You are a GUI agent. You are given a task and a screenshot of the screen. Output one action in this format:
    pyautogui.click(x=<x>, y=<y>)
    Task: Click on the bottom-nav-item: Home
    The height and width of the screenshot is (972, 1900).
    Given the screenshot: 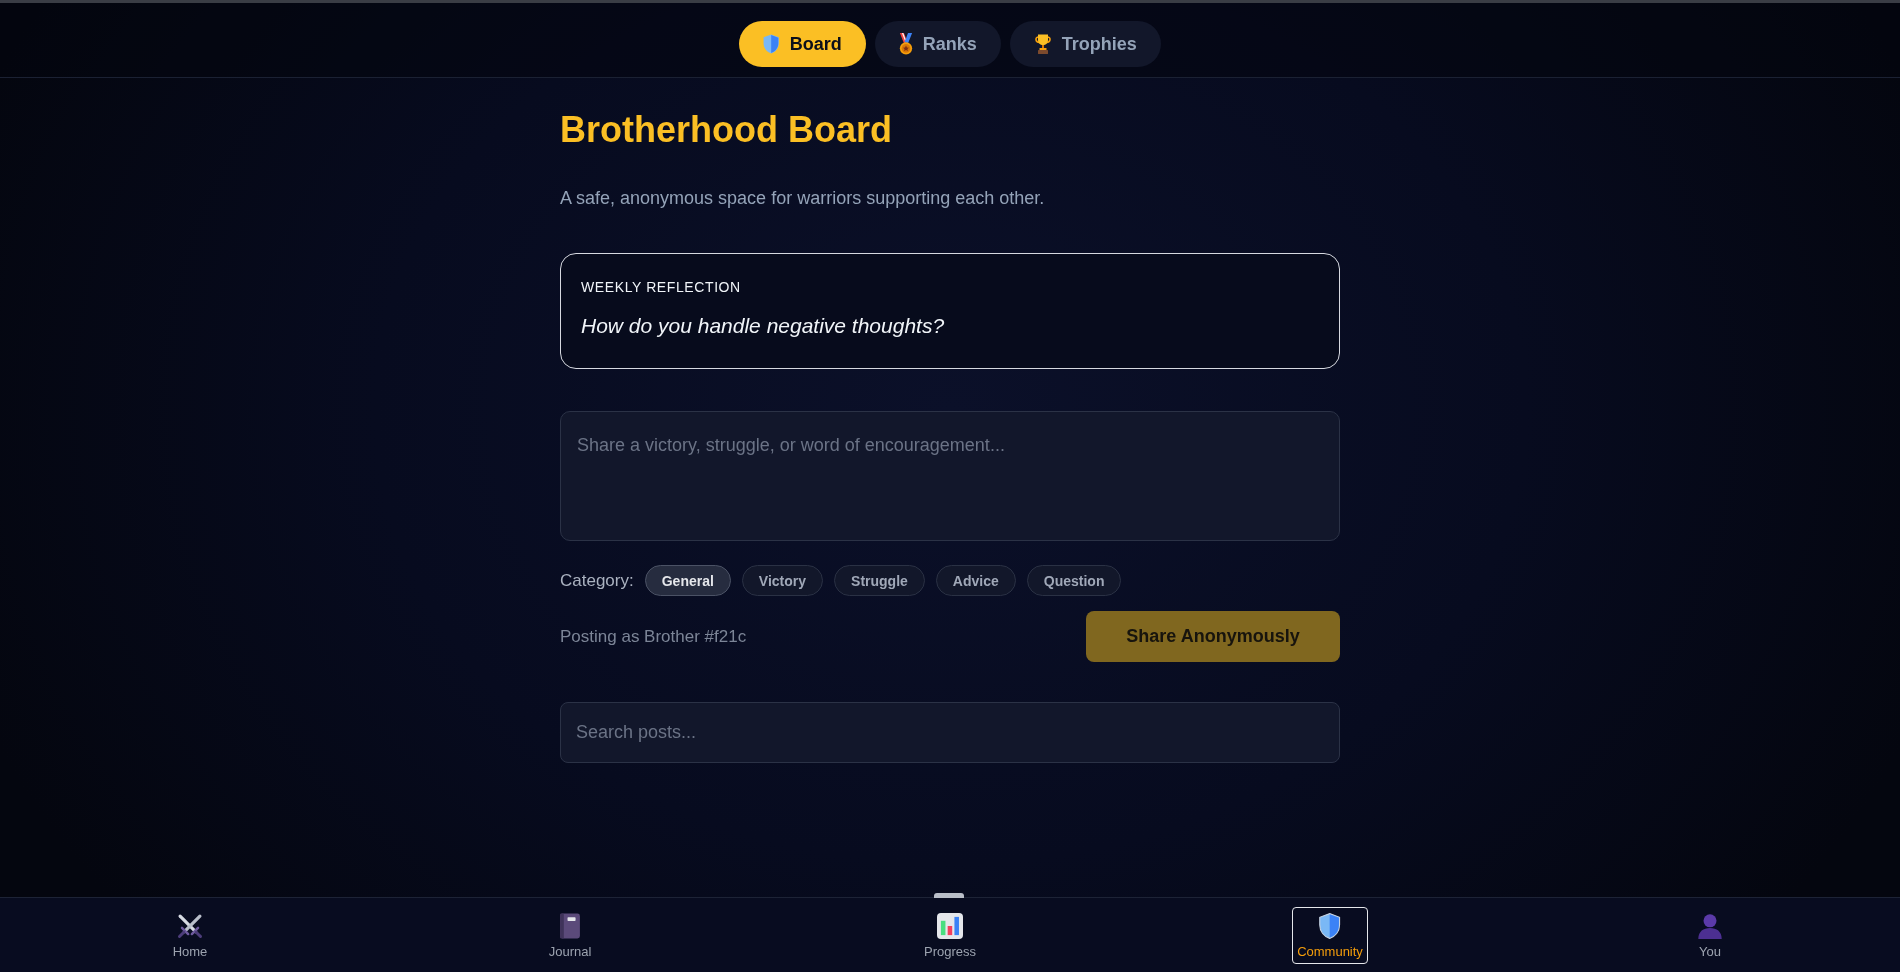 What is the action you would take?
    pyautogui.click(x=190, y=935)
    